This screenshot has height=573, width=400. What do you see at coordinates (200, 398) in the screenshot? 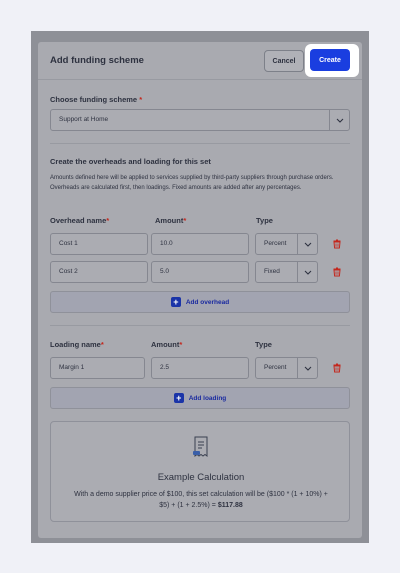
I see `add-loading-button: + Add loading` at bounding box center [200, 398].